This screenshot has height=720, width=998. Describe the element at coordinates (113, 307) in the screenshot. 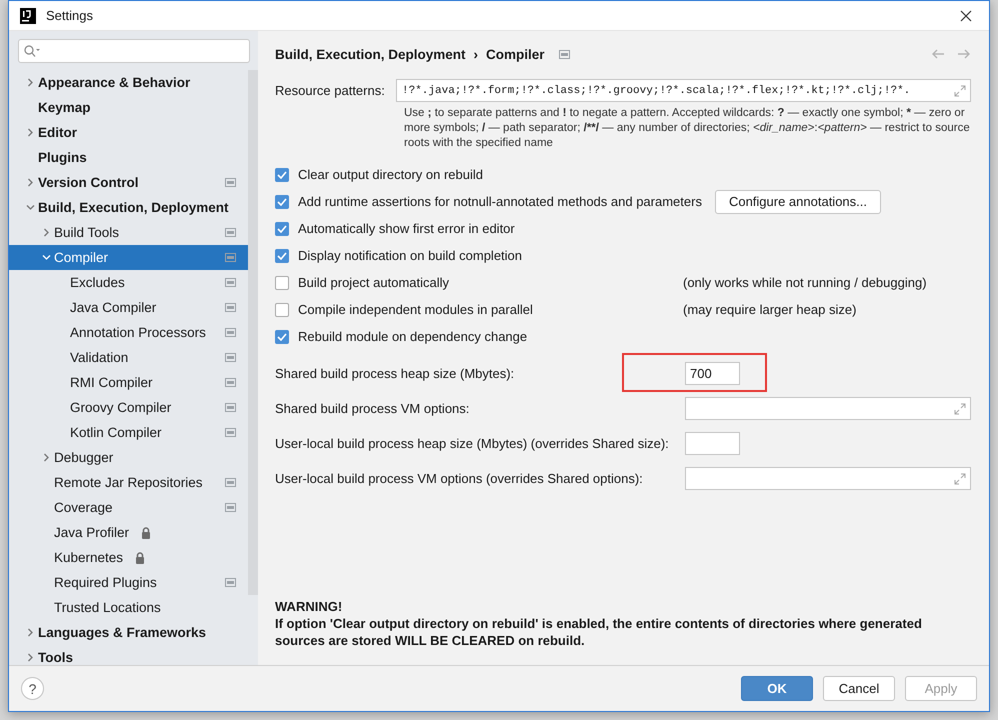

I see `tree-item-label: Java Compiler` at that location.